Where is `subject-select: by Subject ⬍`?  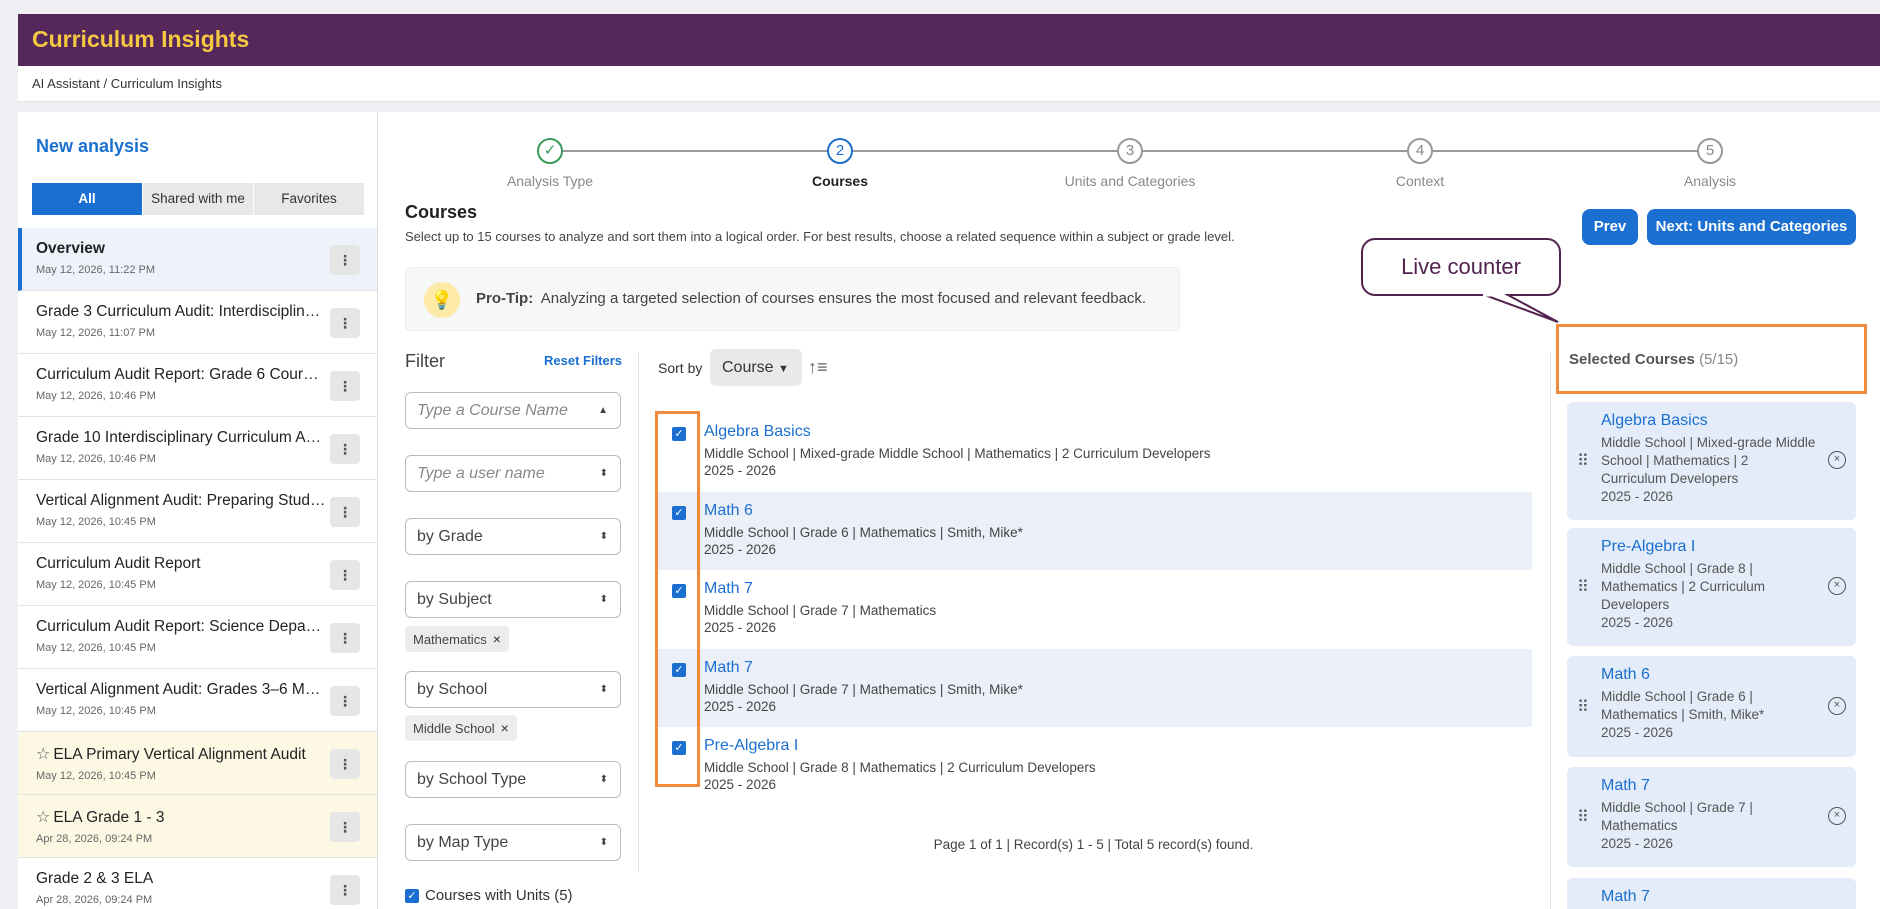 subject-select: by Subject ⬍ is located at coordinates (513, 599).